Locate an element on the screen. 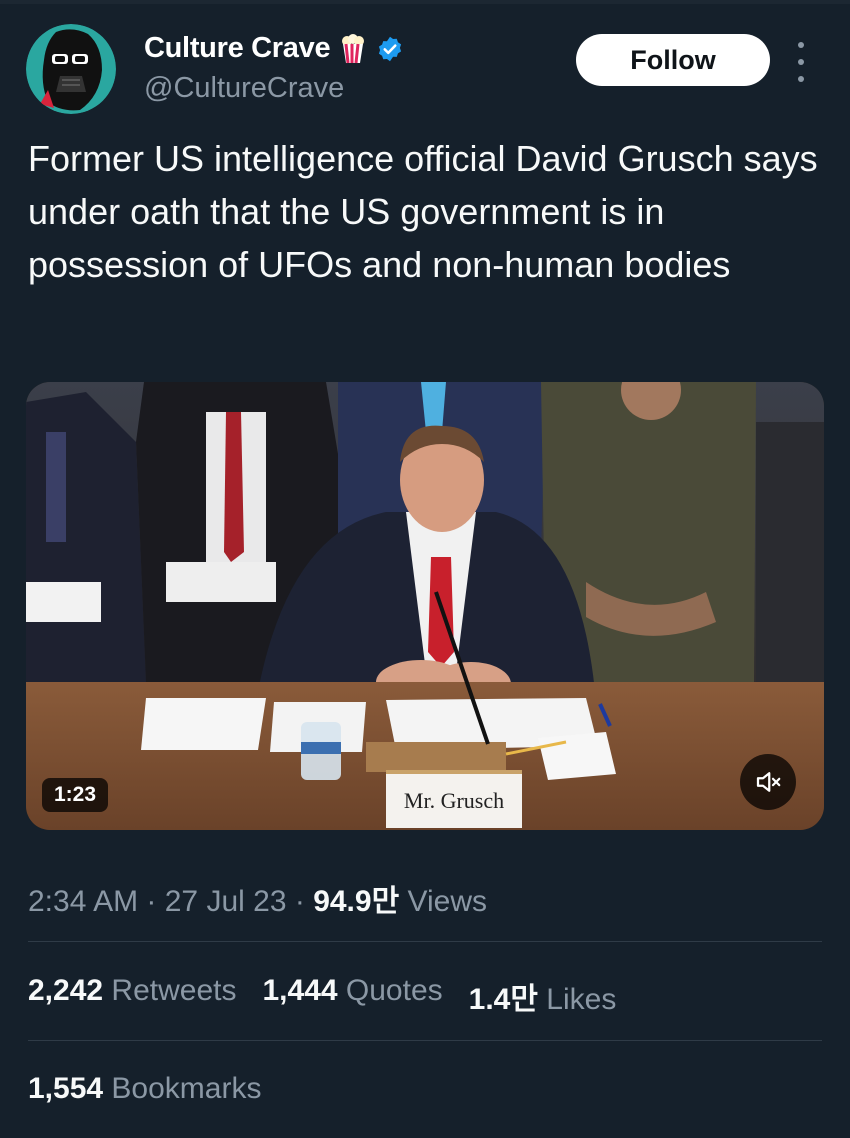 This screenshot has width=850, height=1138. top-edge is located at coordinates (425, 2).